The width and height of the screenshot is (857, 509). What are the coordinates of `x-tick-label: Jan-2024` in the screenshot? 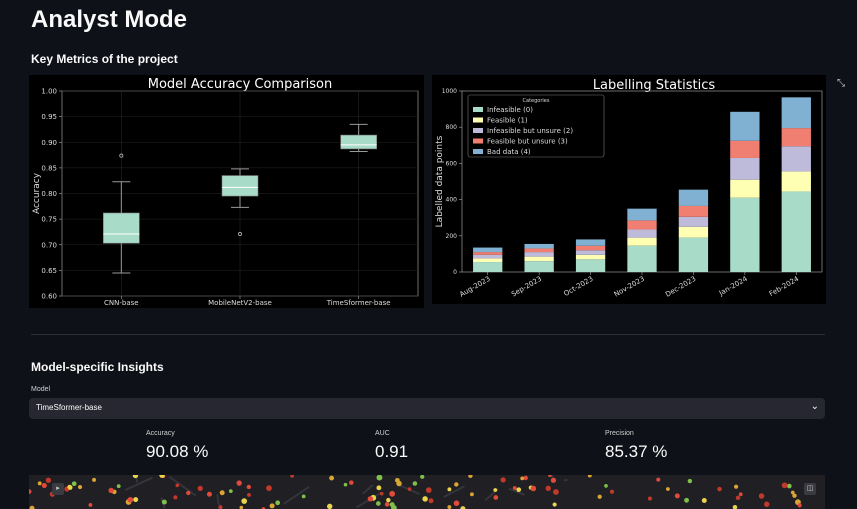 It's located at (733, 286).